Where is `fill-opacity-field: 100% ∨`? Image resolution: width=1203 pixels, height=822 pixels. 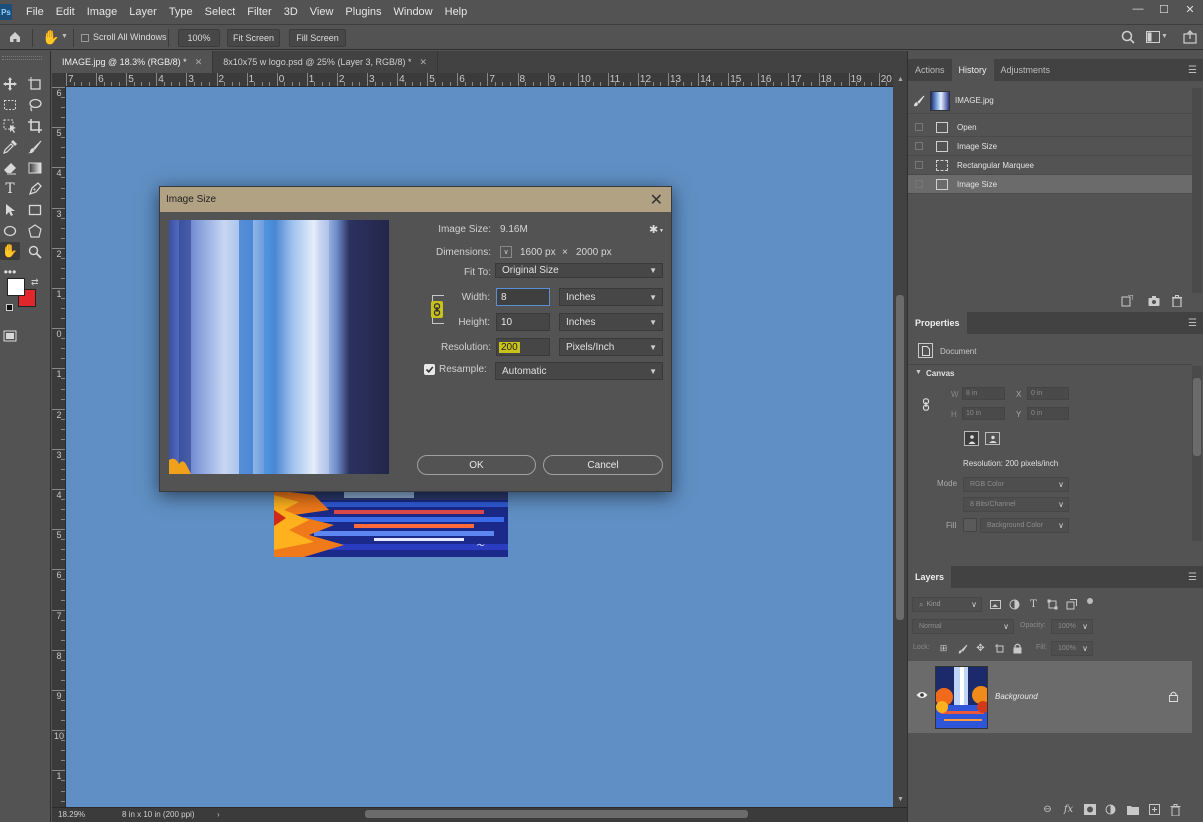 fill-opacity-field: 100% ∨ is located at coordinates (1072, 648).